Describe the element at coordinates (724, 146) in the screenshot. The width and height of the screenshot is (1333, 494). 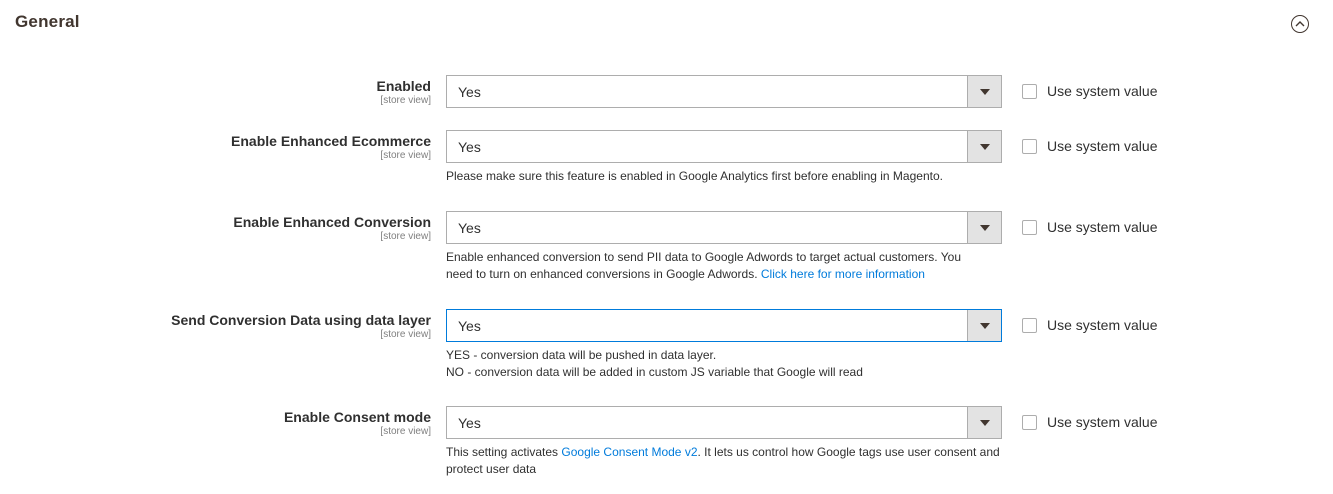
I see `enhanced-ecommerce-select: Yes` at that location.